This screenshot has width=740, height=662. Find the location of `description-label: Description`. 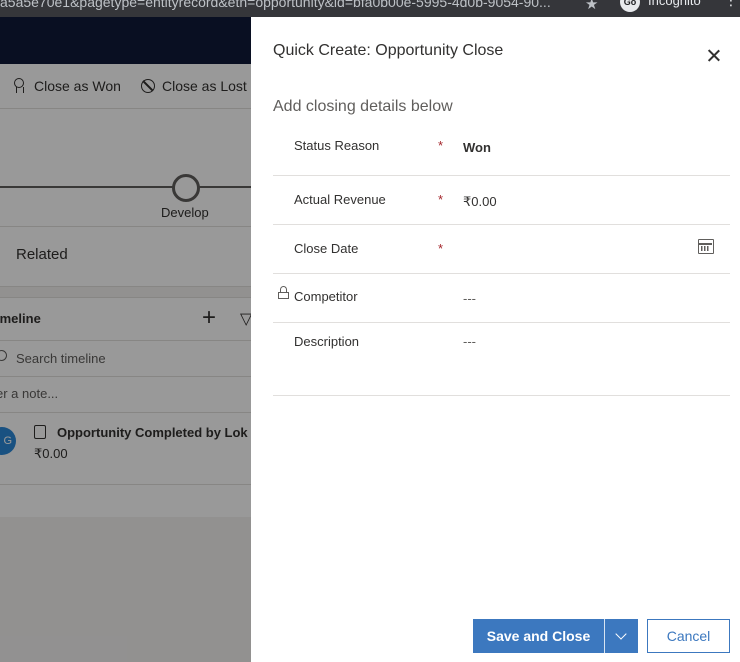

description-label: Description is located at coordinates (327, 341).